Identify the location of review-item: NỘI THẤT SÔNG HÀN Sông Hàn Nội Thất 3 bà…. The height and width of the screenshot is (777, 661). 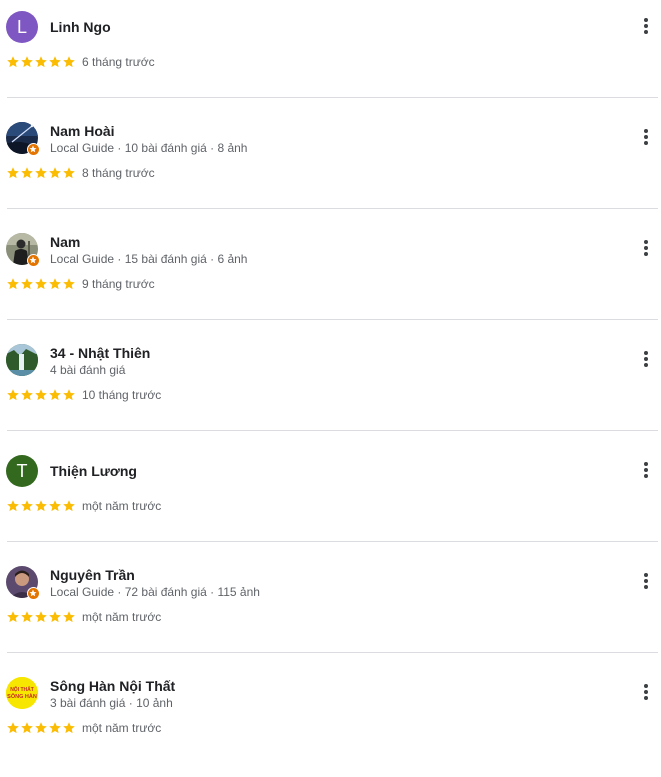
(330, 721).